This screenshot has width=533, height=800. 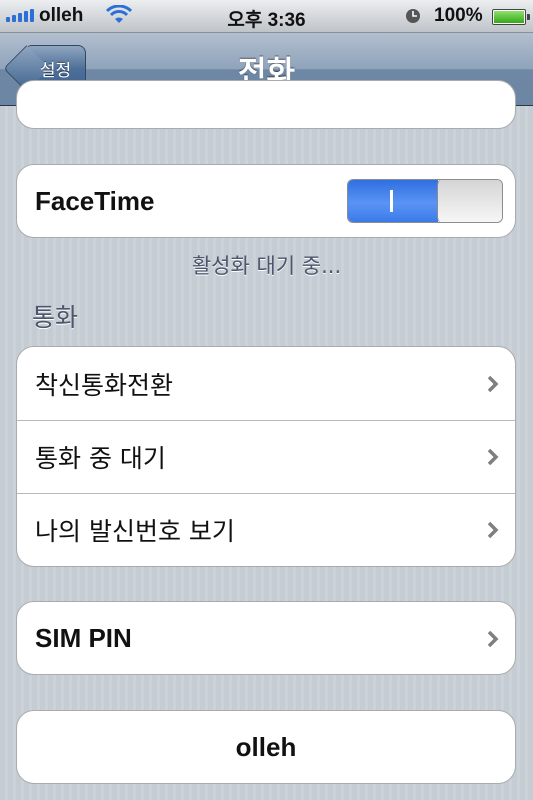 What do you see at coordinates (100, 458) in the screenshot?
I see `list-item-label: 통화 중 대기` at bounding box center [100, 458].